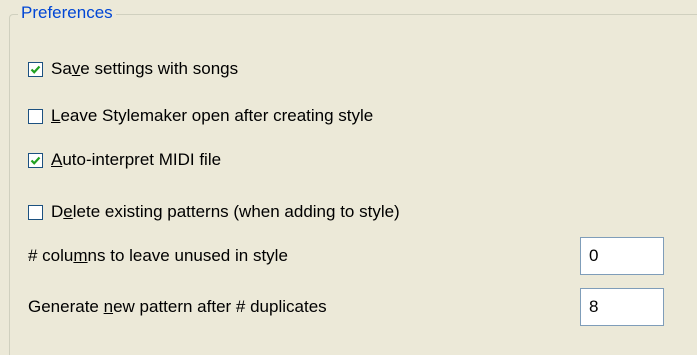  What do you see at coordinates (35, 212) in the screenshot?
I see `delete-existing-patterns-checkbox` at bounding box center [35, 212].